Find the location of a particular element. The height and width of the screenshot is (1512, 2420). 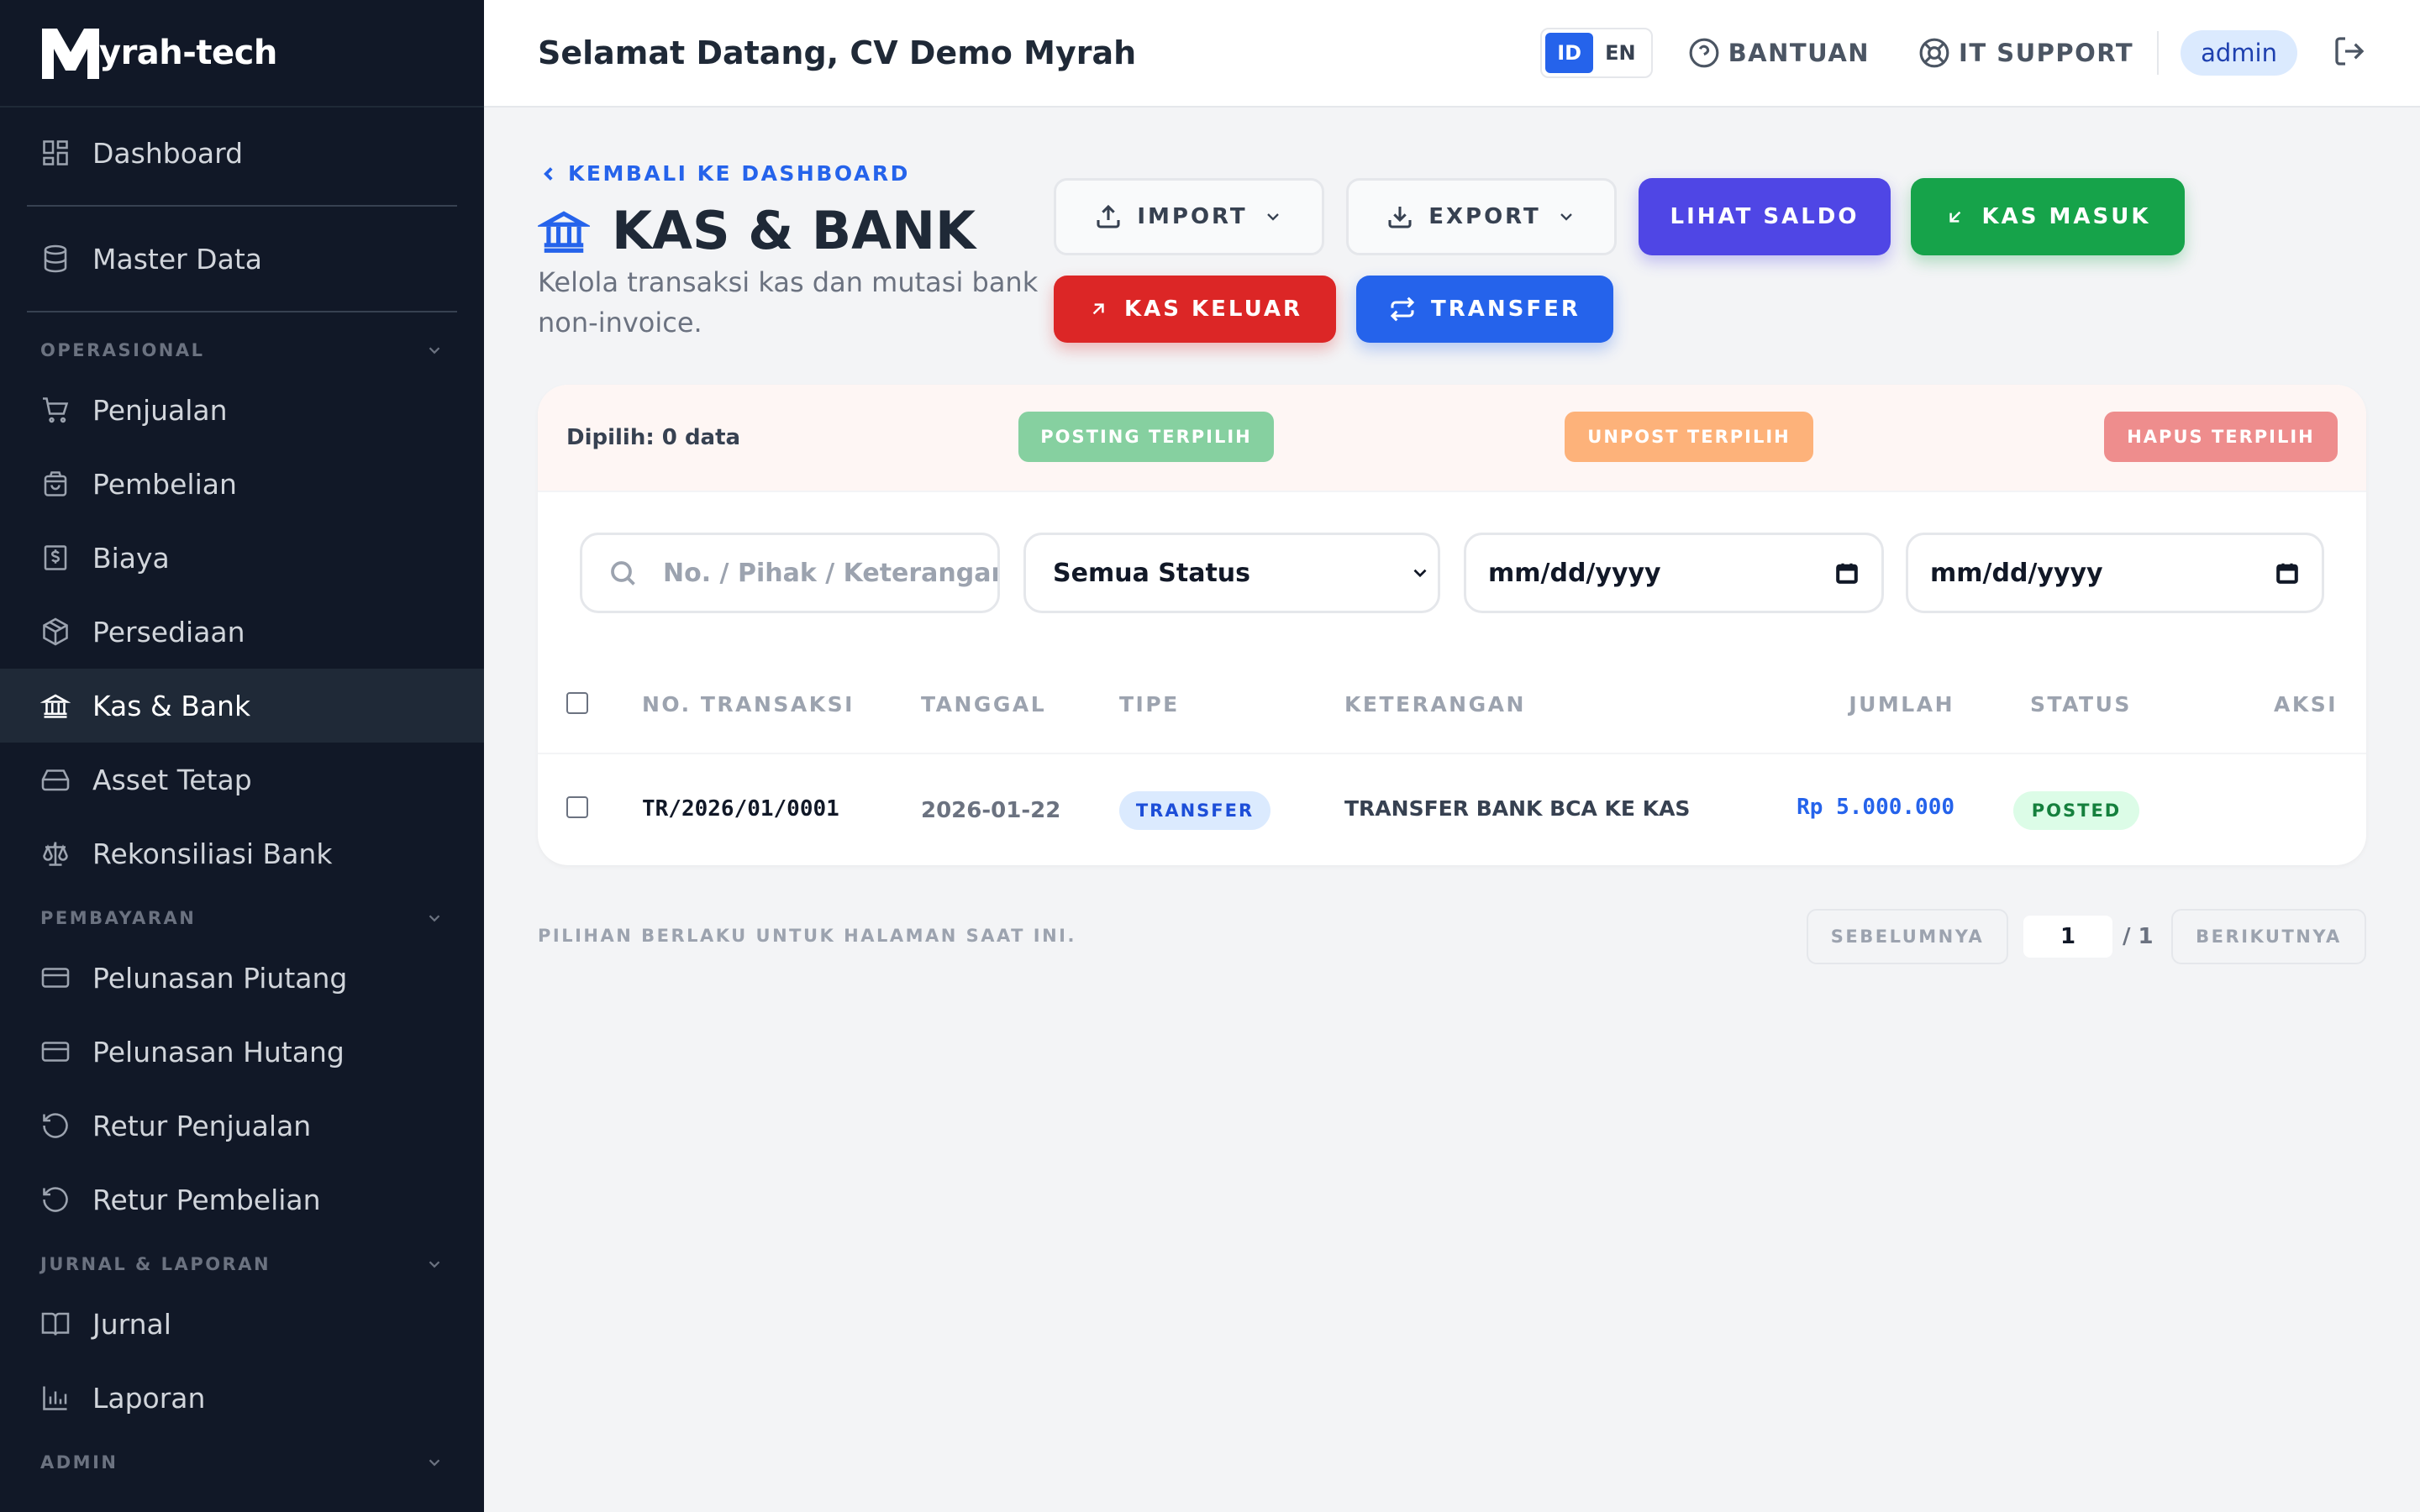

row-jumlah: Rp 5.000.000 is located at coordinates (1875, 807).